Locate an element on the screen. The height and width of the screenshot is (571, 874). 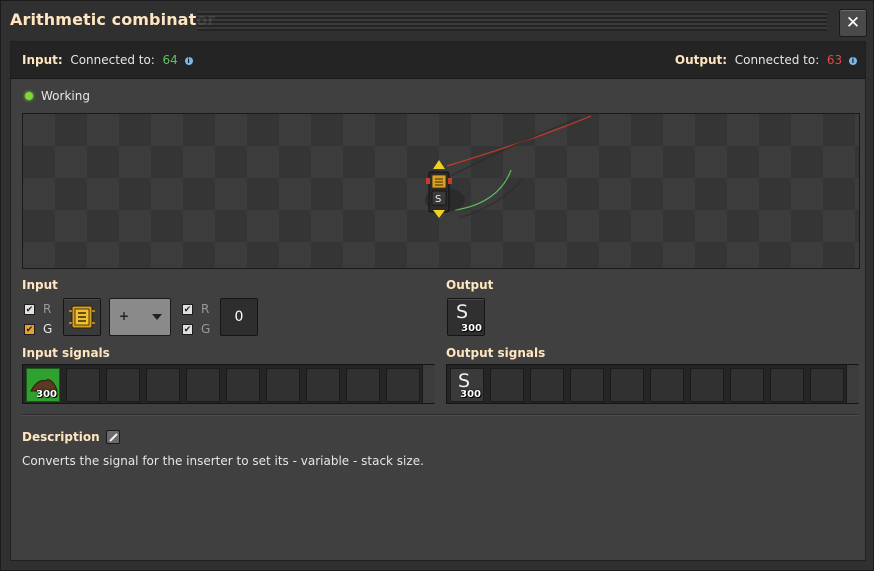
close-button: ✕ is located at coordinates (853, 23).